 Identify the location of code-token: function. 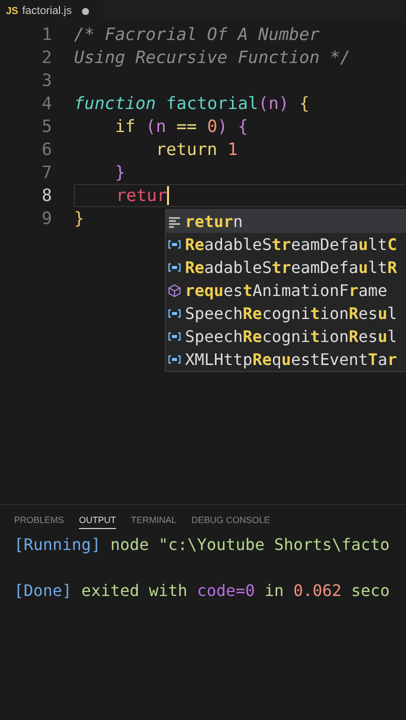
(115, 104).